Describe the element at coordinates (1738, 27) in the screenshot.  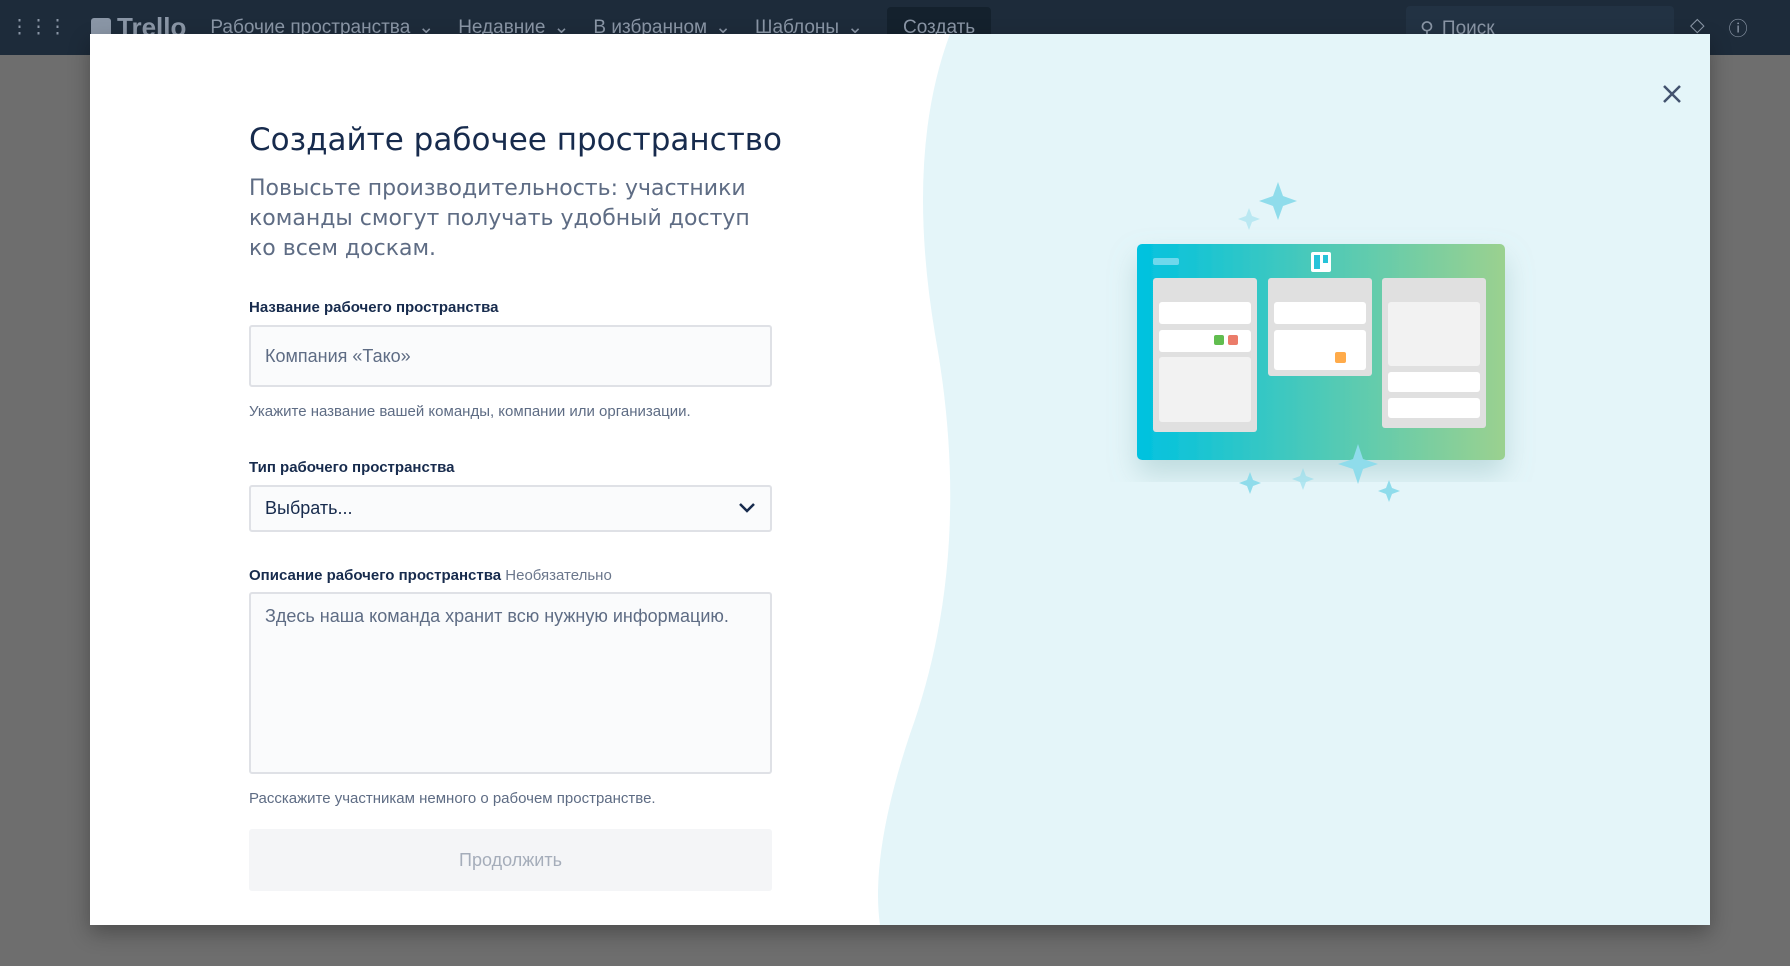
I see `help-icon: ⓘ` at that location.